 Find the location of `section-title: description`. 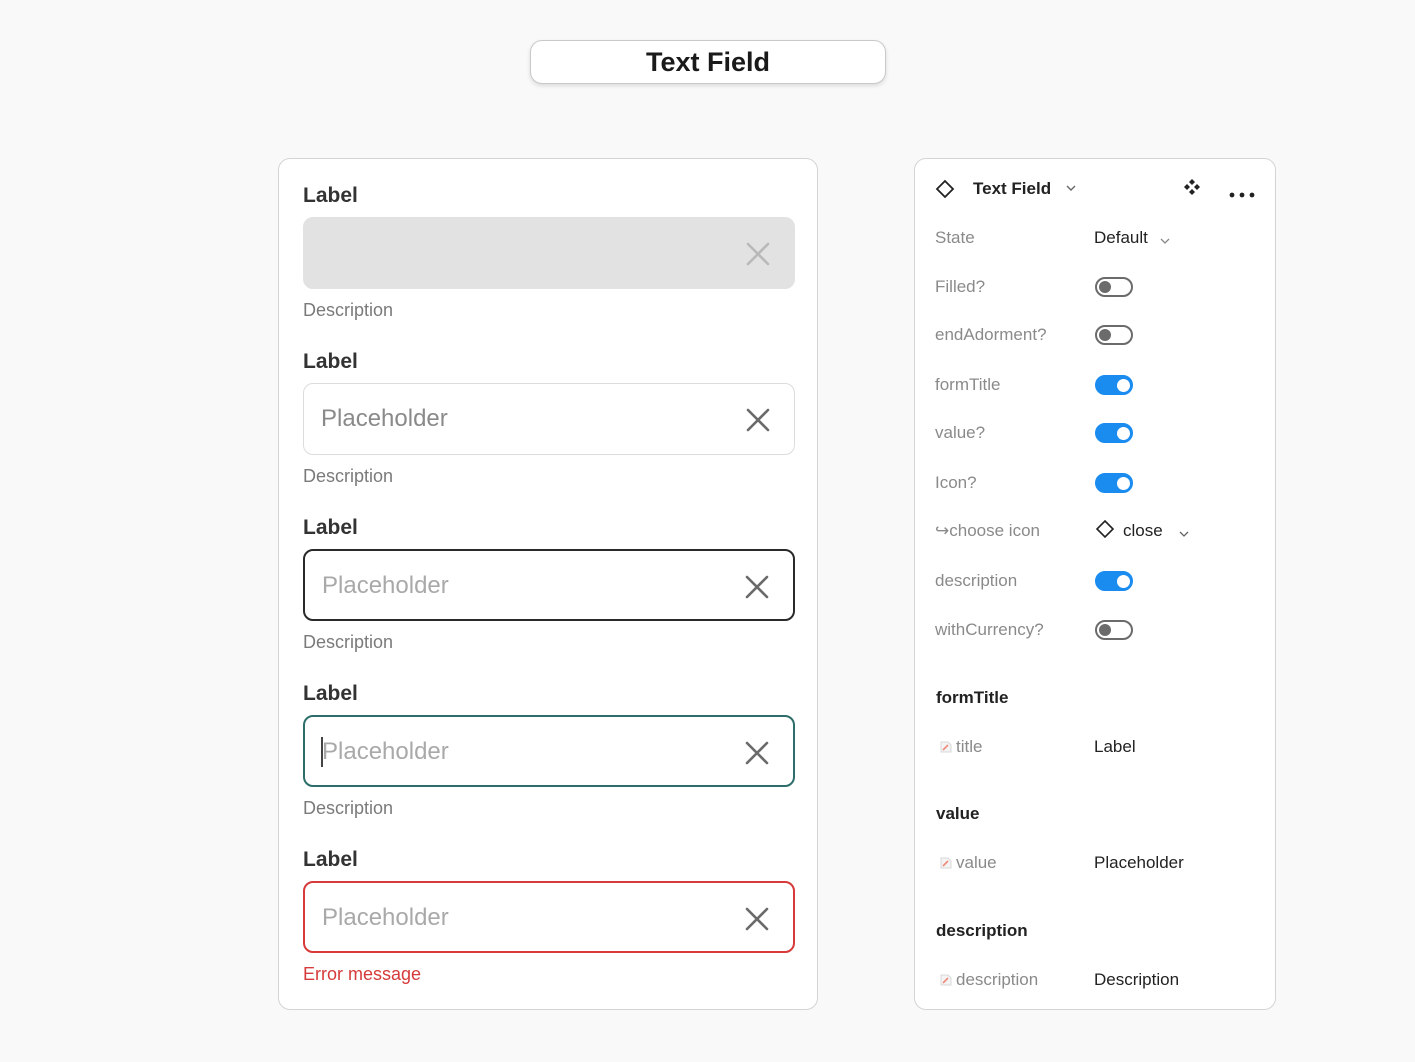

section-title: description is located at coordinates (982, 930).